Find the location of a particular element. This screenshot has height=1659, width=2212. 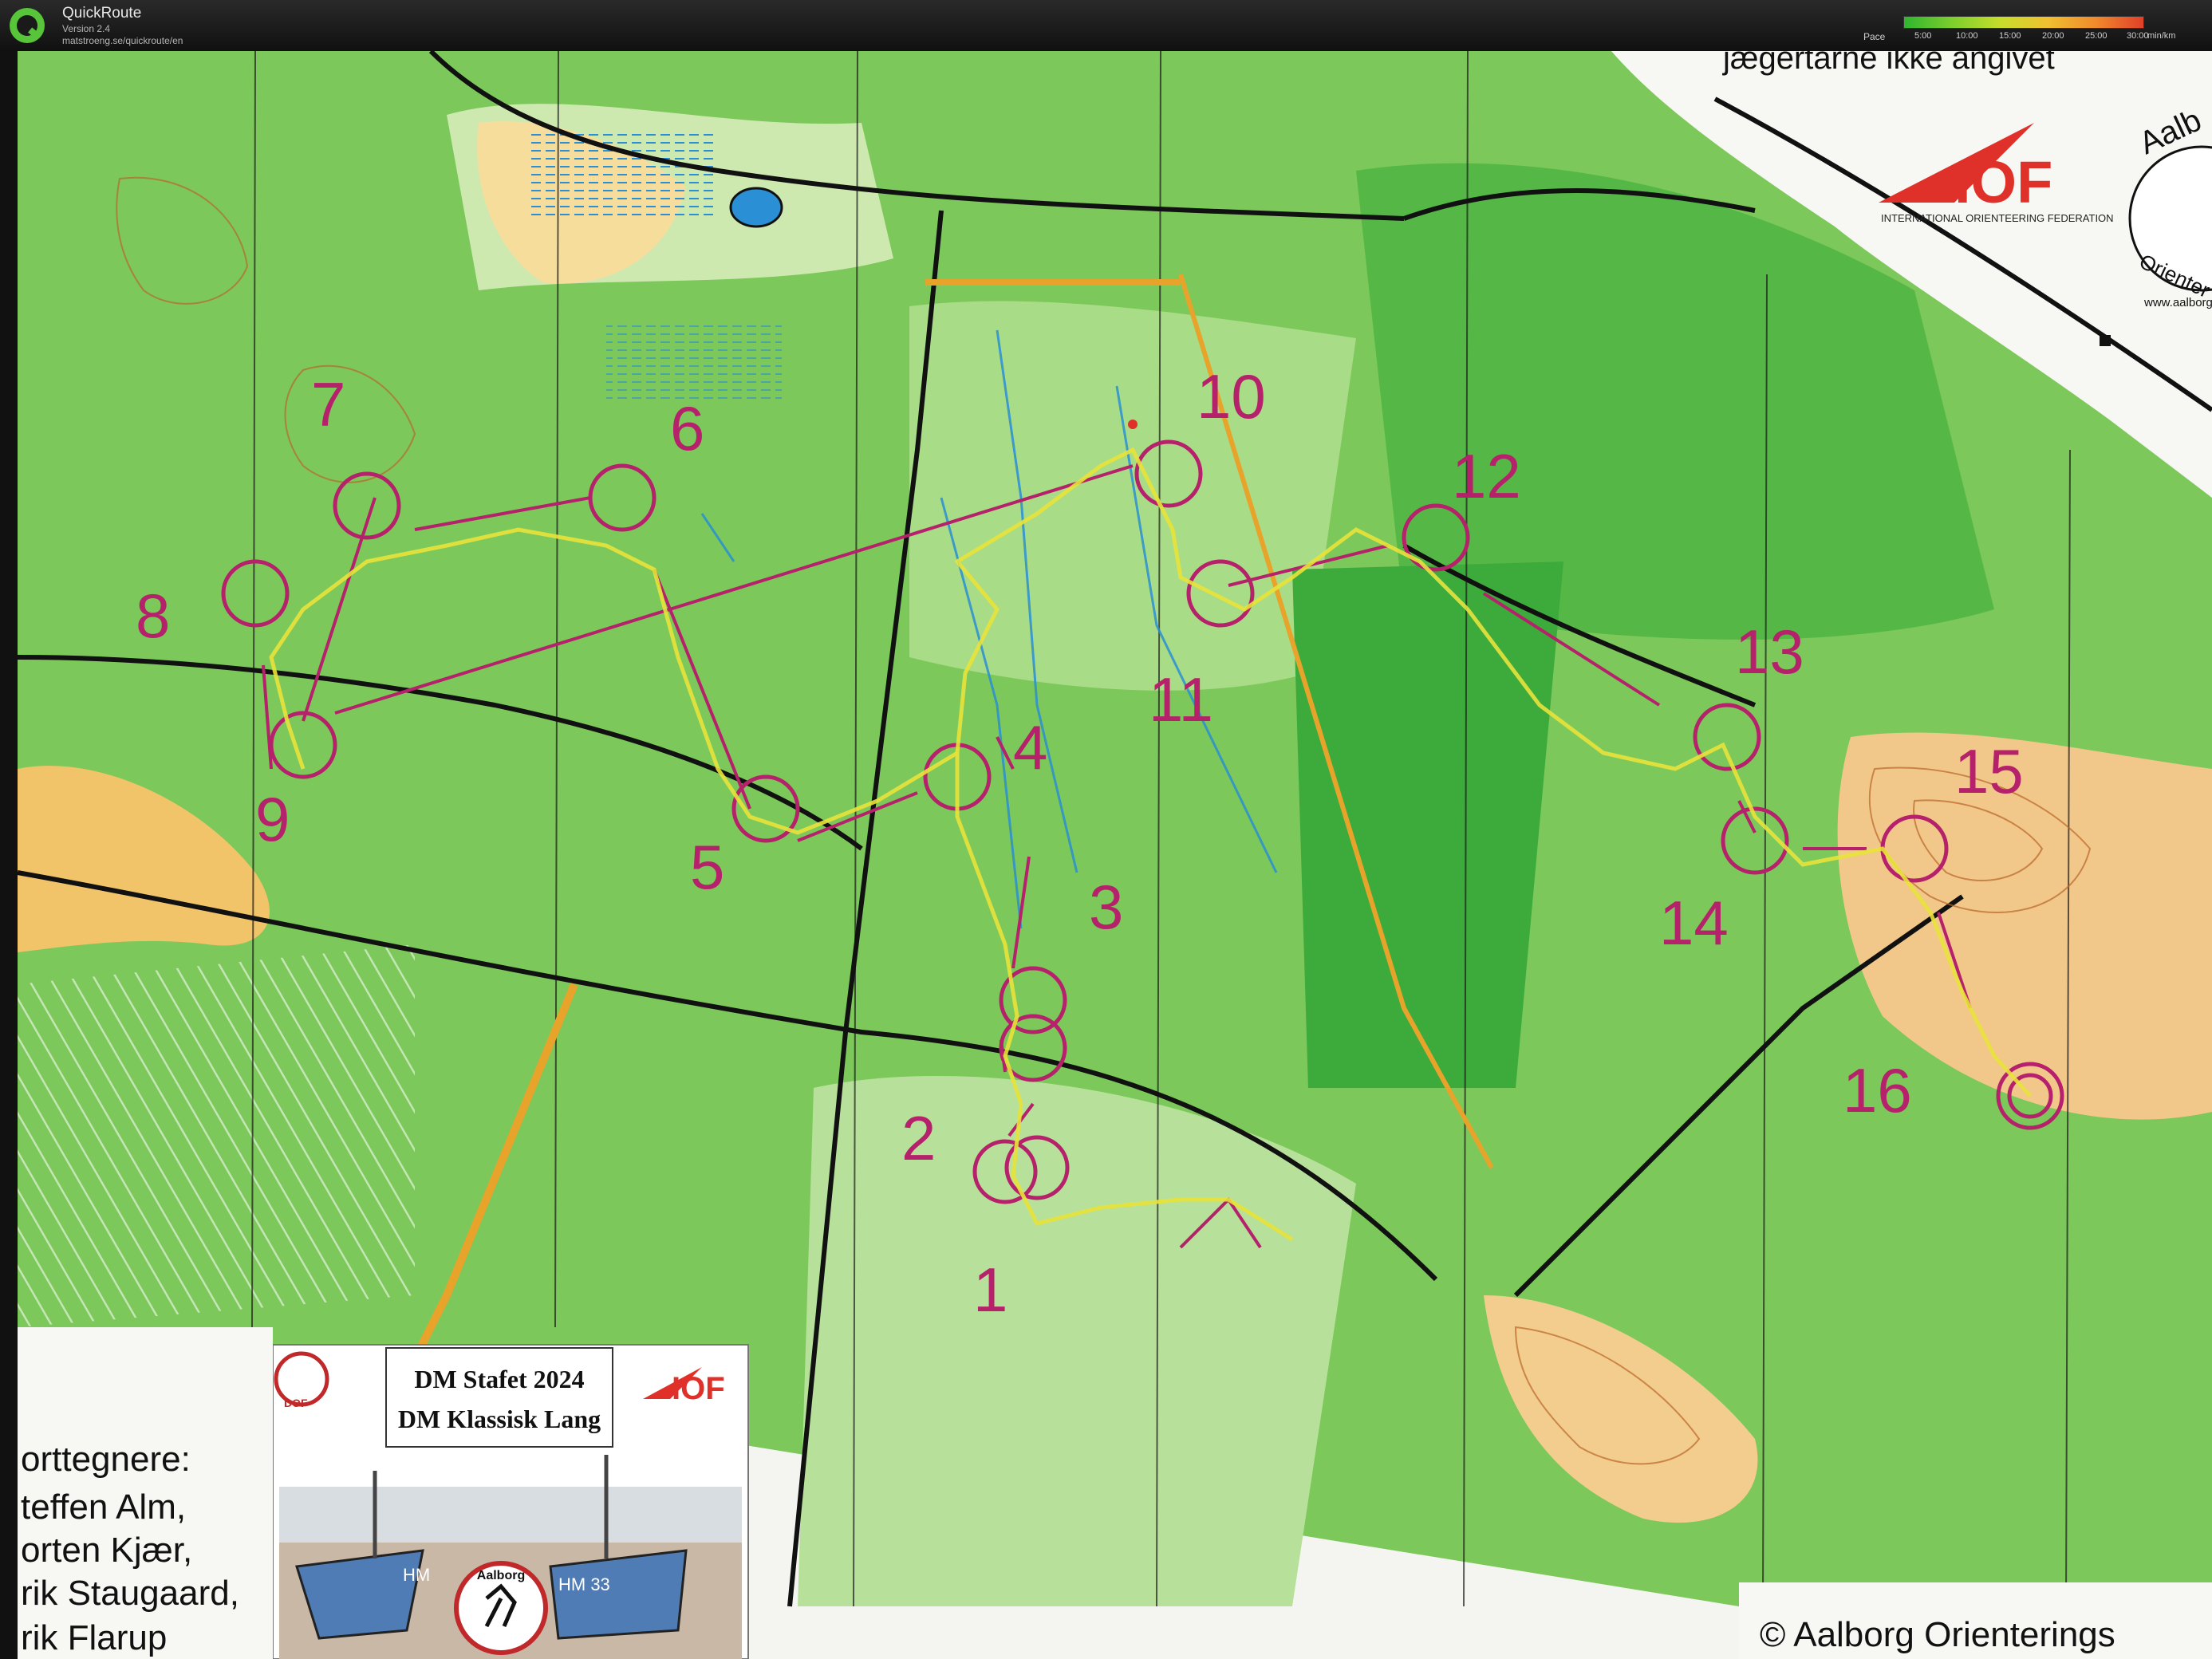

dof-logo-text: DOF is located at coordinates (296, 1403).